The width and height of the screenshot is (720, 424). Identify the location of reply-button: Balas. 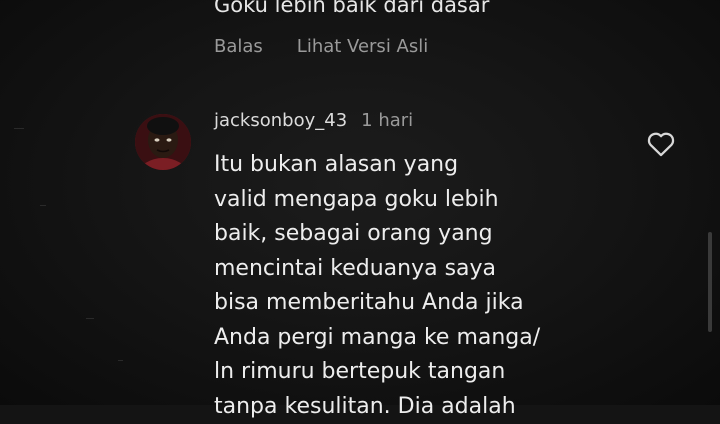
(238, 46).